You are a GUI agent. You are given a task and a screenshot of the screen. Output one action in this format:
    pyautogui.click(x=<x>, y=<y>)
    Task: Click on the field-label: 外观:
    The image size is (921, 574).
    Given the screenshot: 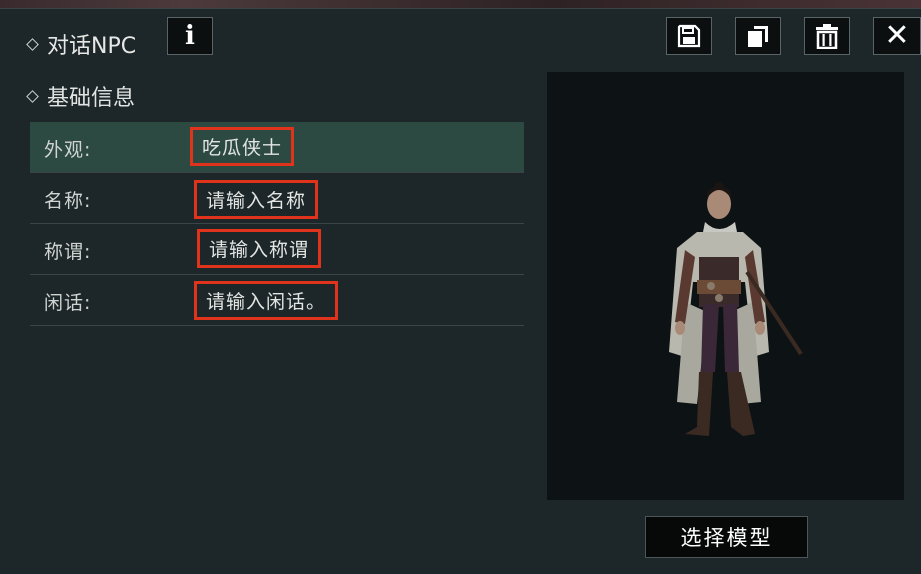 What is the action you would take?
    pyautogui.click(x=68, y=150)
    